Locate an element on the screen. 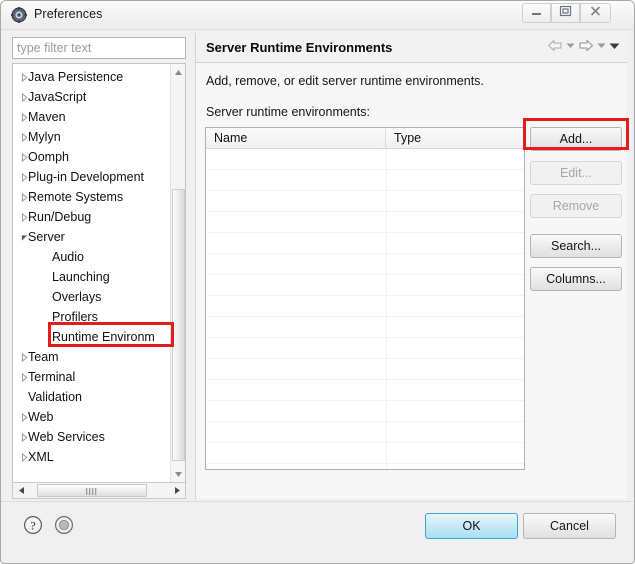  tree-item-label: Plug-in Development is located at coordinates (86, 177).